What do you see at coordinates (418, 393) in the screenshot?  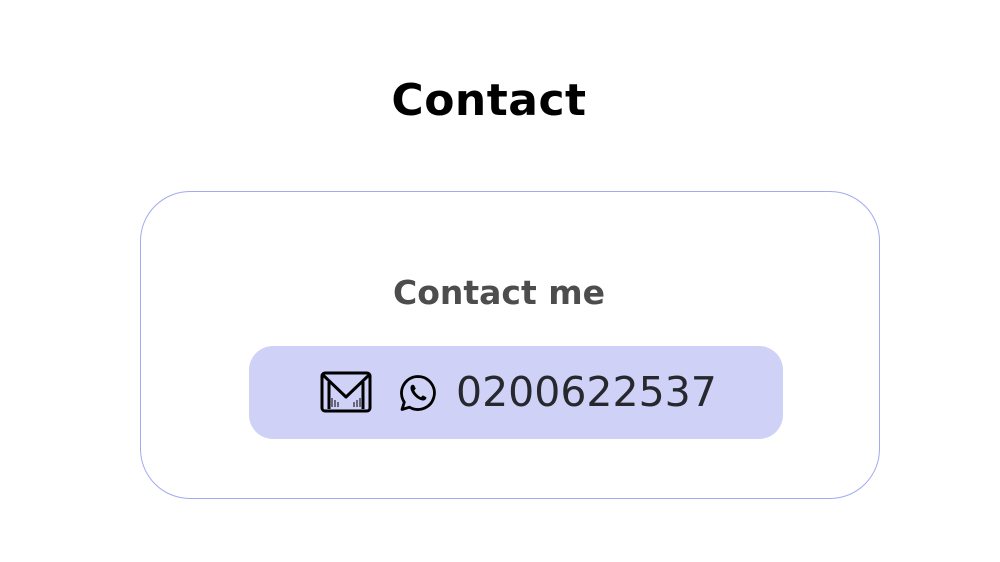 I see `whatsapp-icon` at bounding box center [418, 393].